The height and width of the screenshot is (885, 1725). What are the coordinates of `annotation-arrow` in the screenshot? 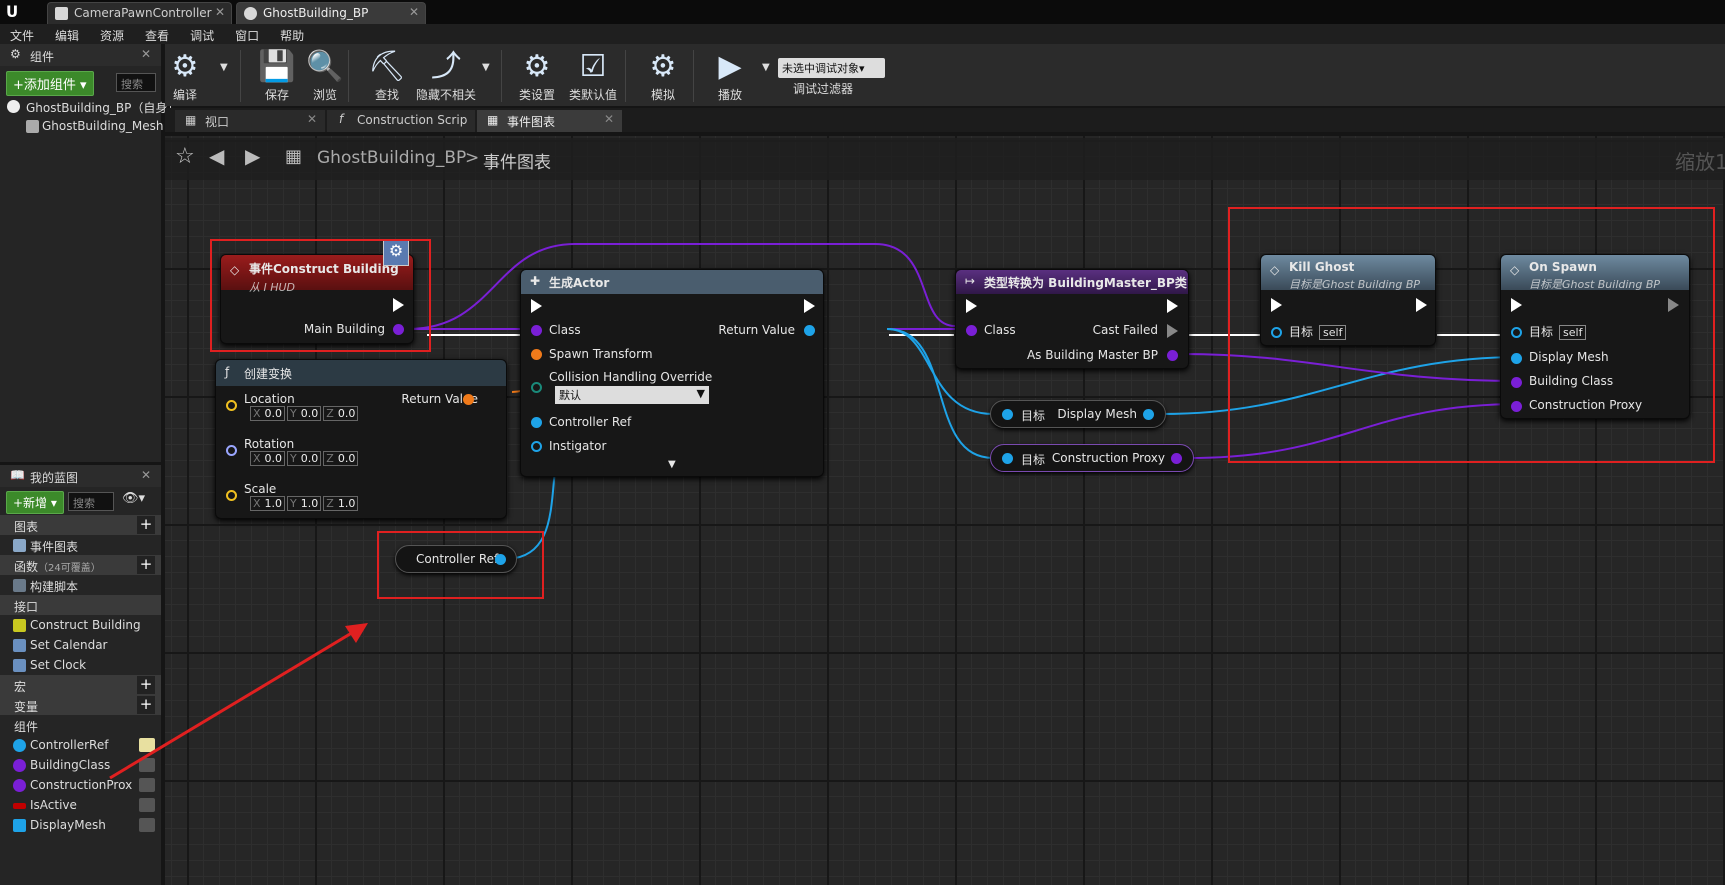 It's located at (238, 701).